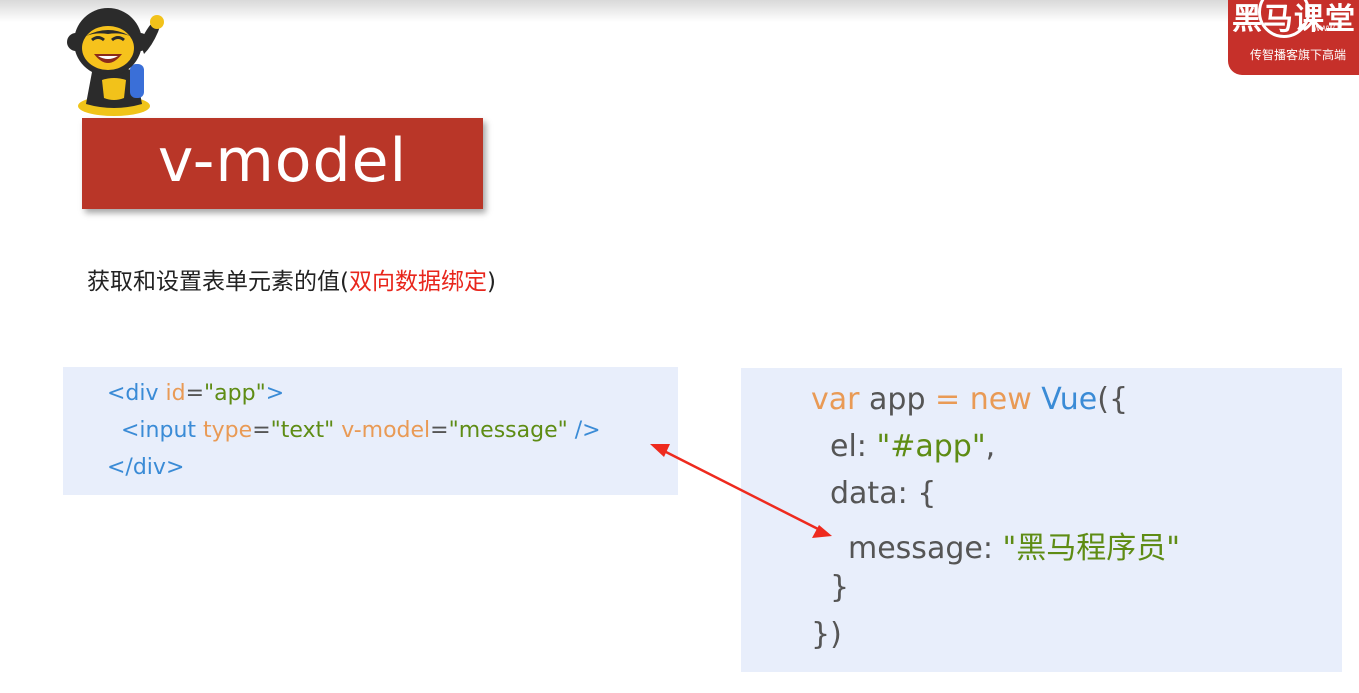 This screenshot has height=693, width=1359. What do you see at coordinates (115, 62) in the screenshot?
I see `monkey-mascot-icon` at bounding box center [115, 62].